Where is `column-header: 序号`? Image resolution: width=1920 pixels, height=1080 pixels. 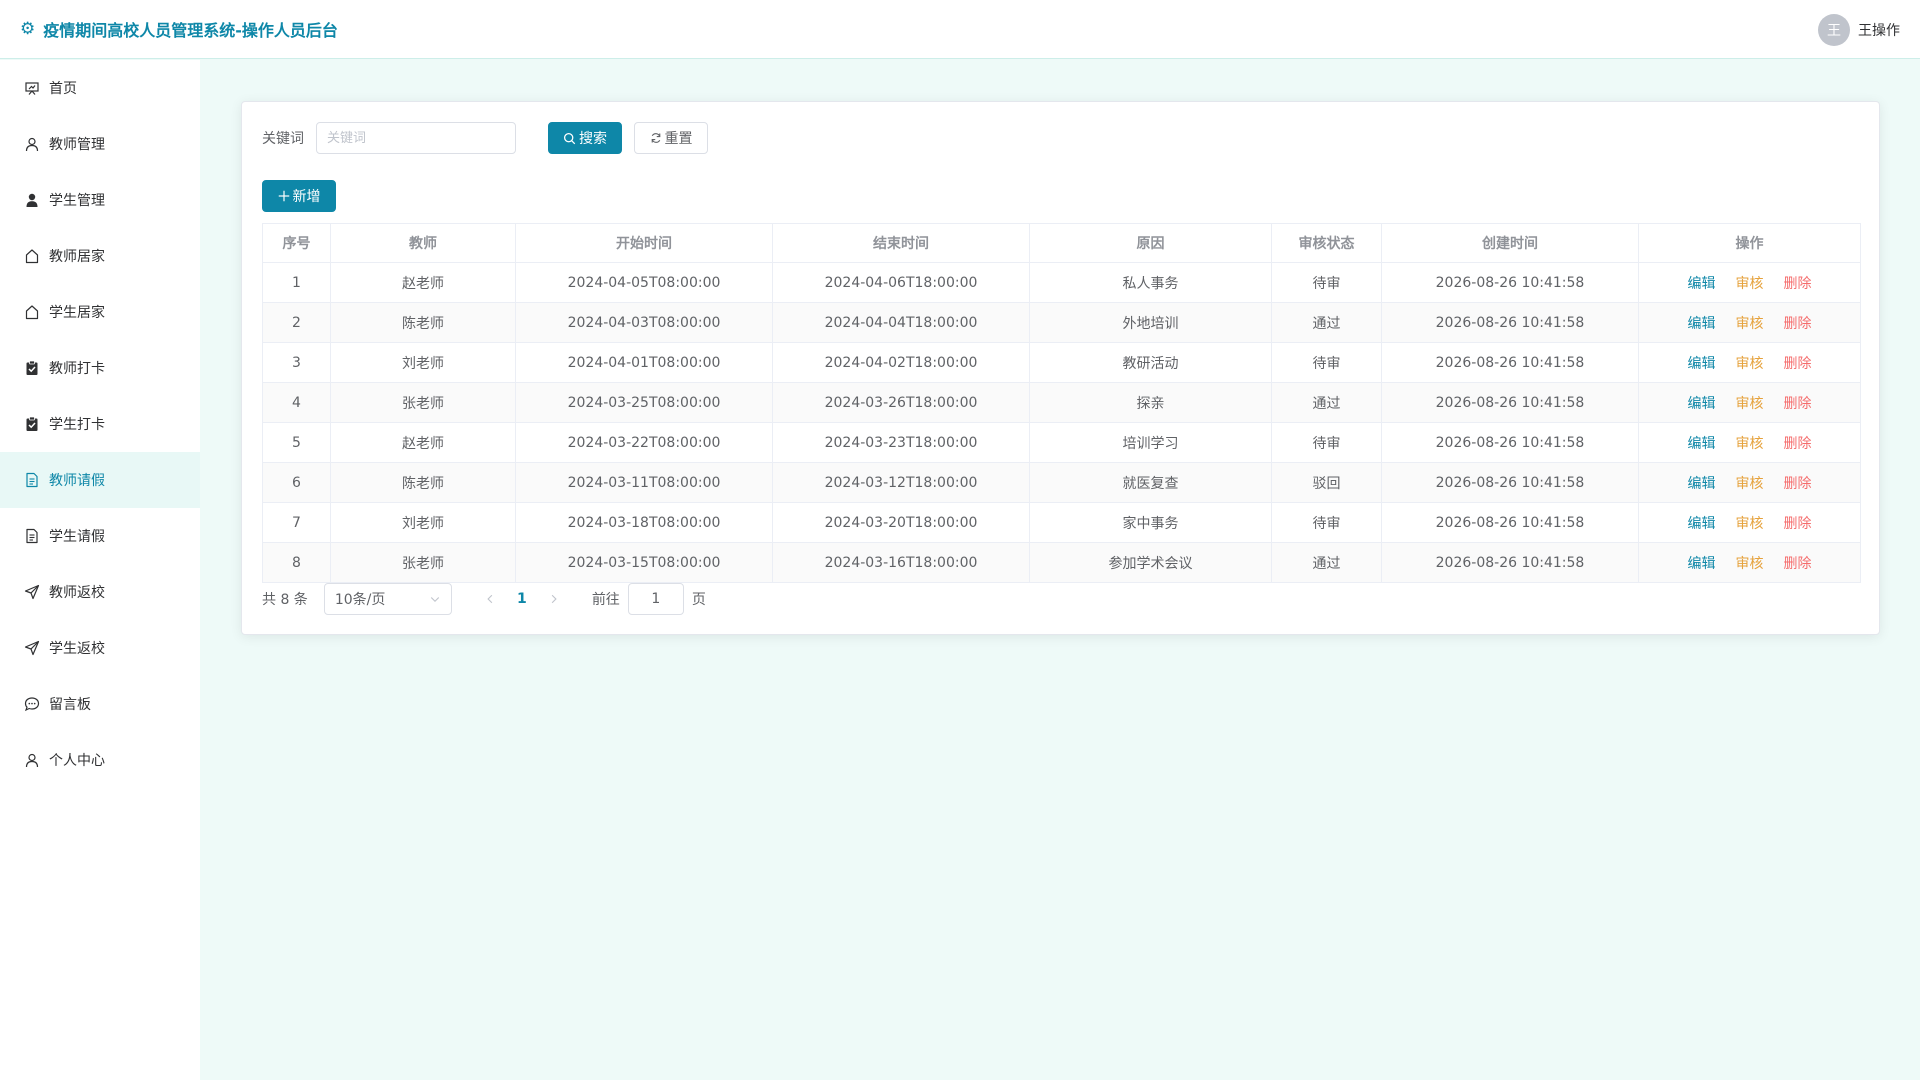
column-header: 序号 is located at coordinates (296, 243).